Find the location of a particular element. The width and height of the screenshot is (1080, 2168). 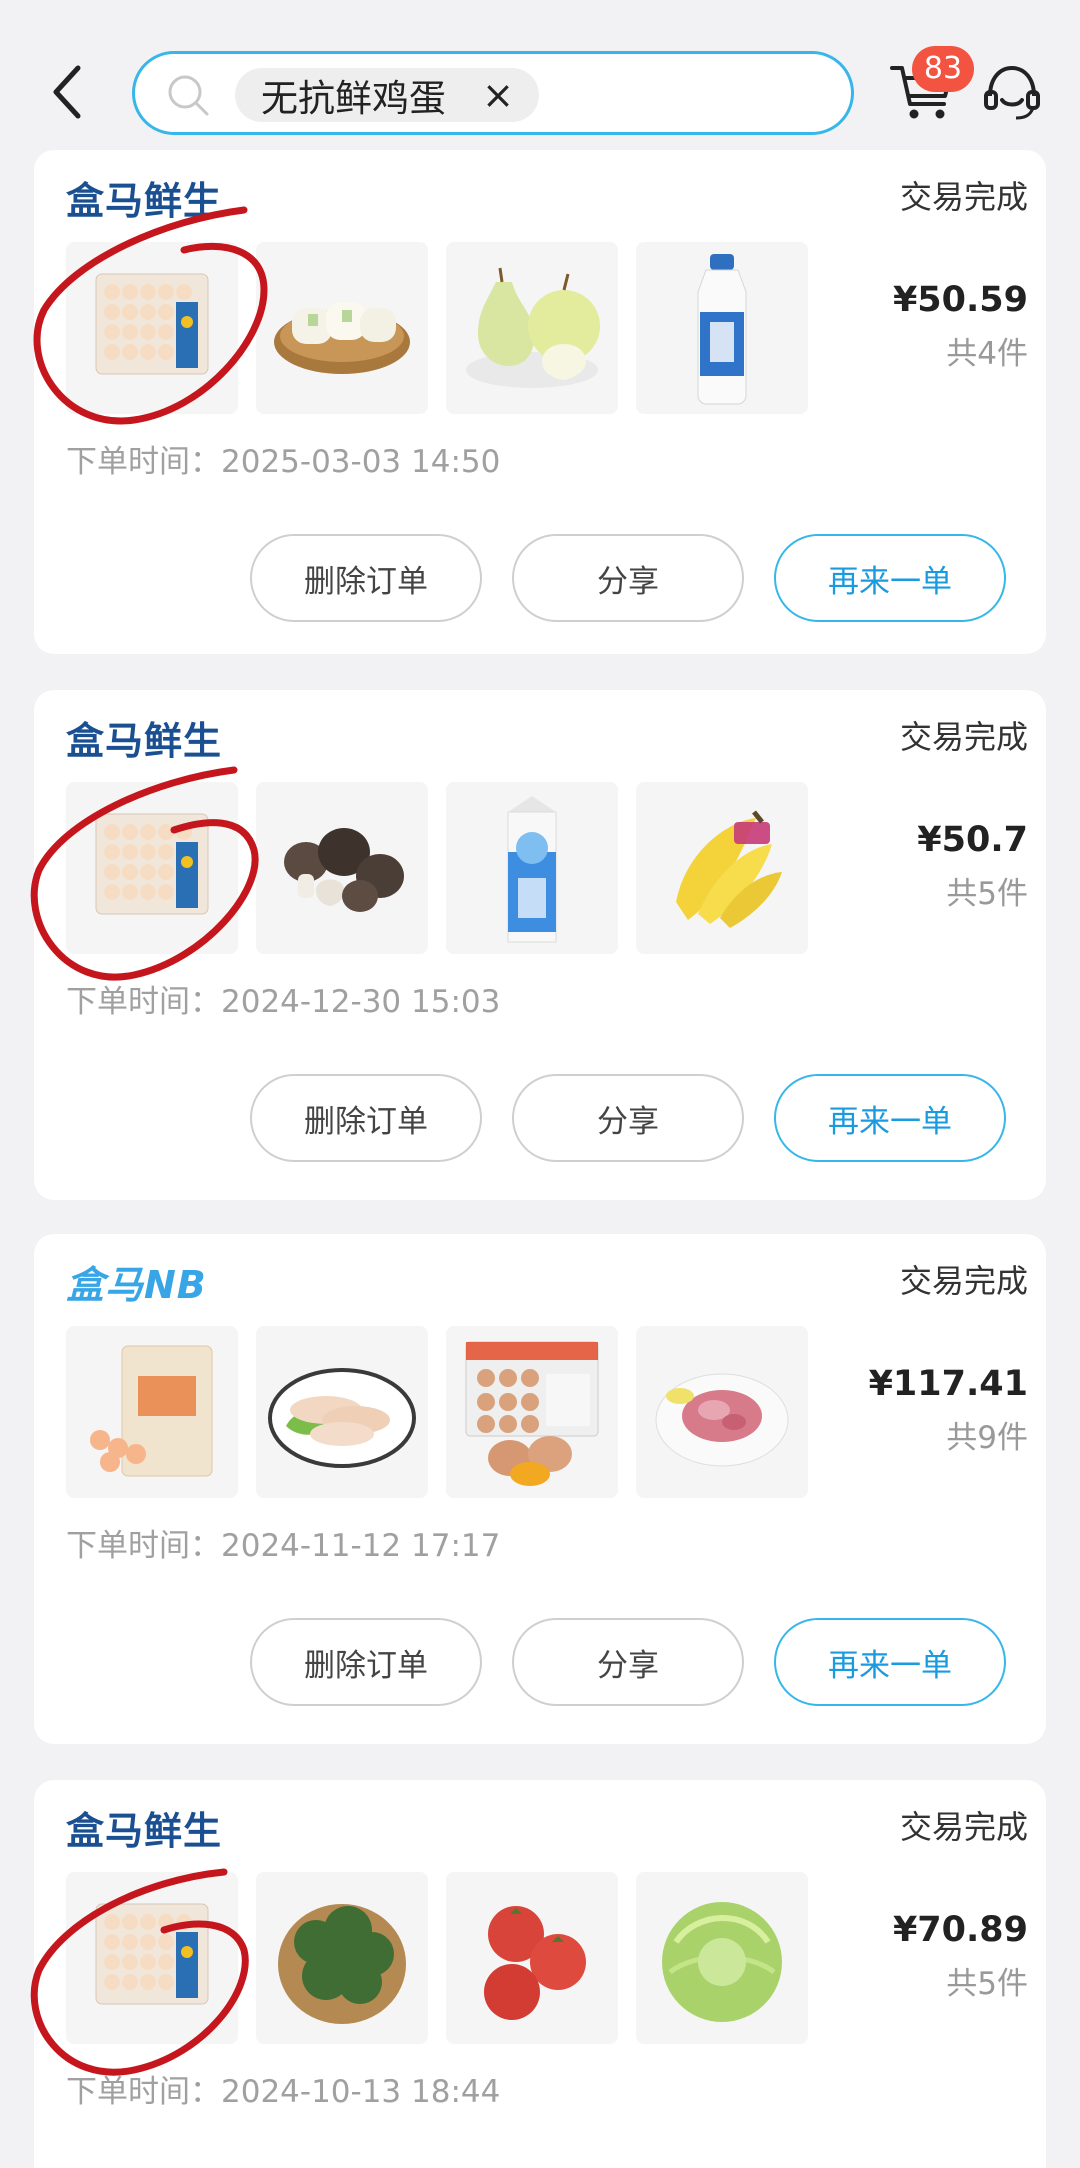

order-price: ¥50.59 is located at coordinates (960, 300).